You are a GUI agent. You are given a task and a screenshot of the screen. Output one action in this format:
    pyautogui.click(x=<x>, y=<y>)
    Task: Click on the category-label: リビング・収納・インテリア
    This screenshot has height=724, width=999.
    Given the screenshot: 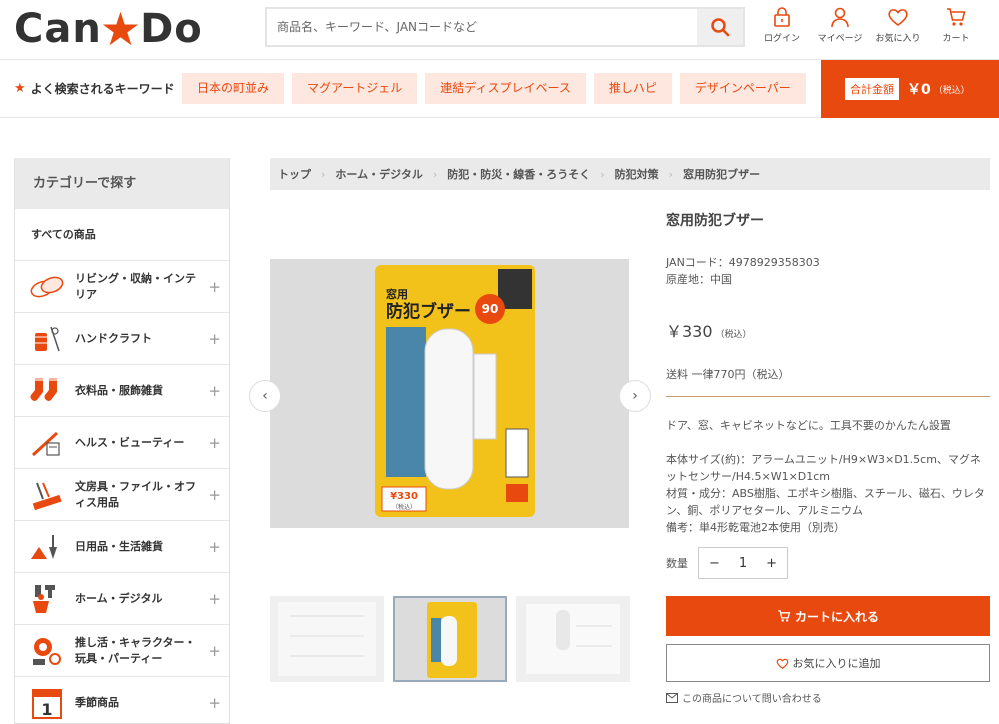 What is the action you would take?
    pyautogui.click(x=135, y=286)
    